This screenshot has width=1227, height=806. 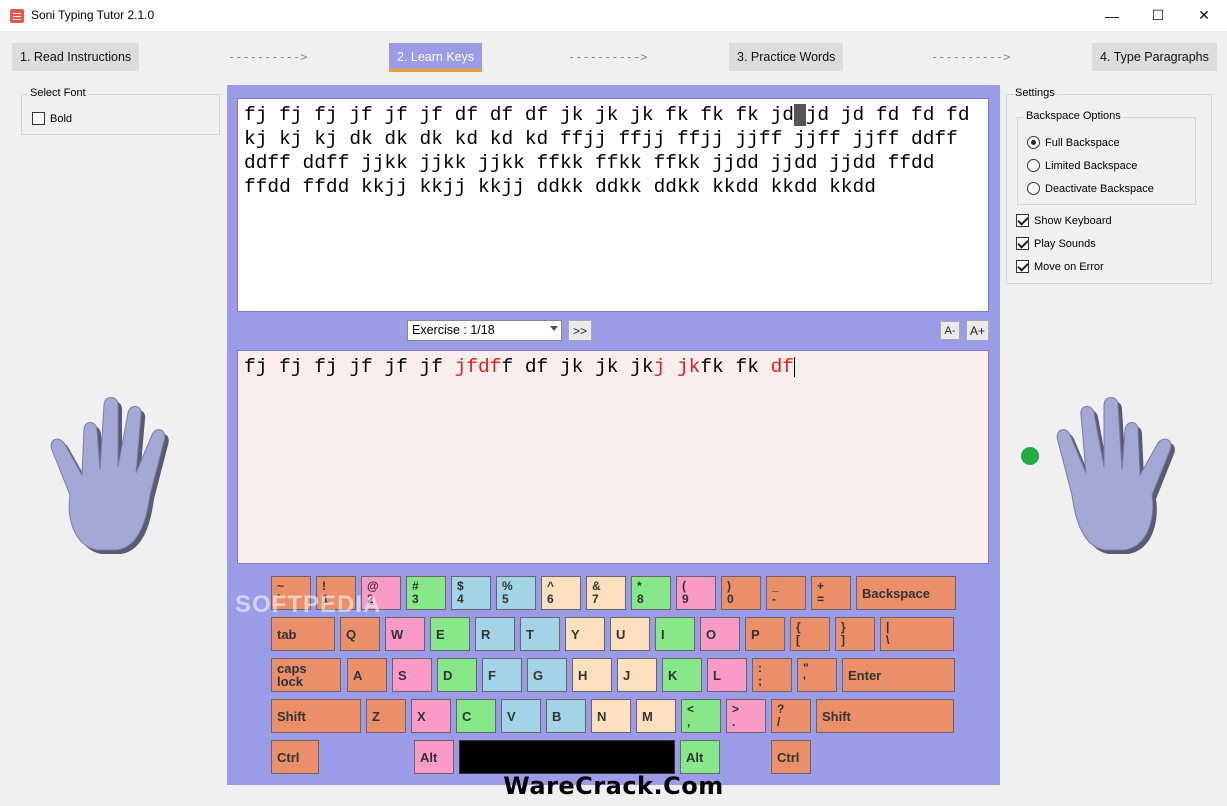 What do you see at coordinates (1073, 142) in the screenshot?
I see `full-backspace-radio: Full Backspace` at bounding box center [1073, 142].